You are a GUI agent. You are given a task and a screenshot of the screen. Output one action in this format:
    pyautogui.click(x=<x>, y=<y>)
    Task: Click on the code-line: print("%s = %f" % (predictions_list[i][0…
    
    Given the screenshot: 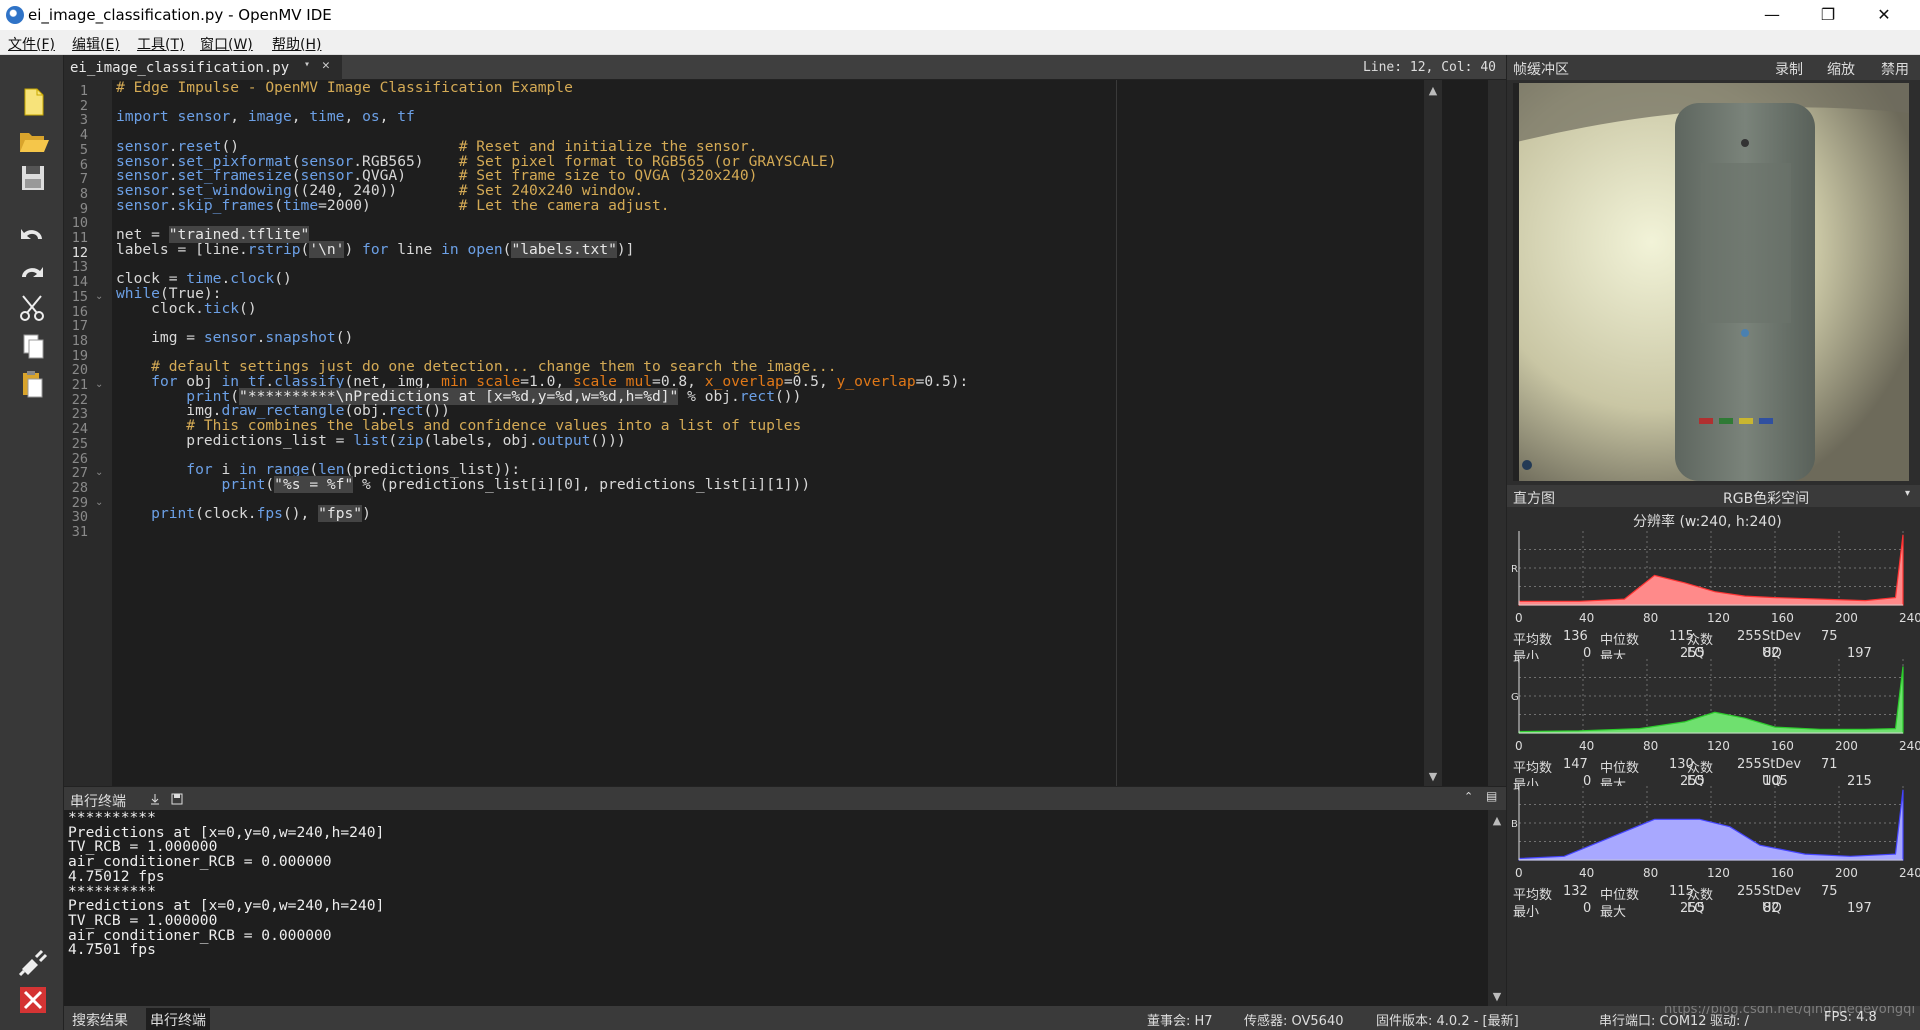 What is the action you would take?
    pyautogui.click(x=516, y=484)
    